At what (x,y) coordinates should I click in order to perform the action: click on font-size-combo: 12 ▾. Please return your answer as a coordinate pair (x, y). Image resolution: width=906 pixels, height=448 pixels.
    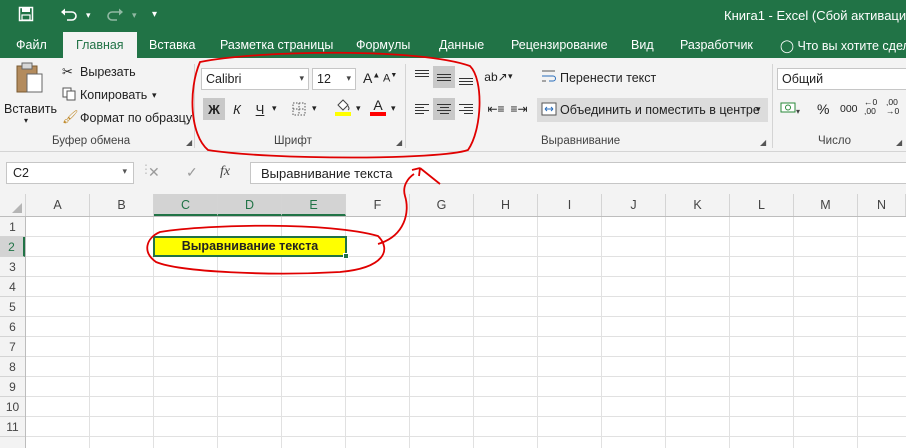
    Looking at the image, I should click on (334, 79).